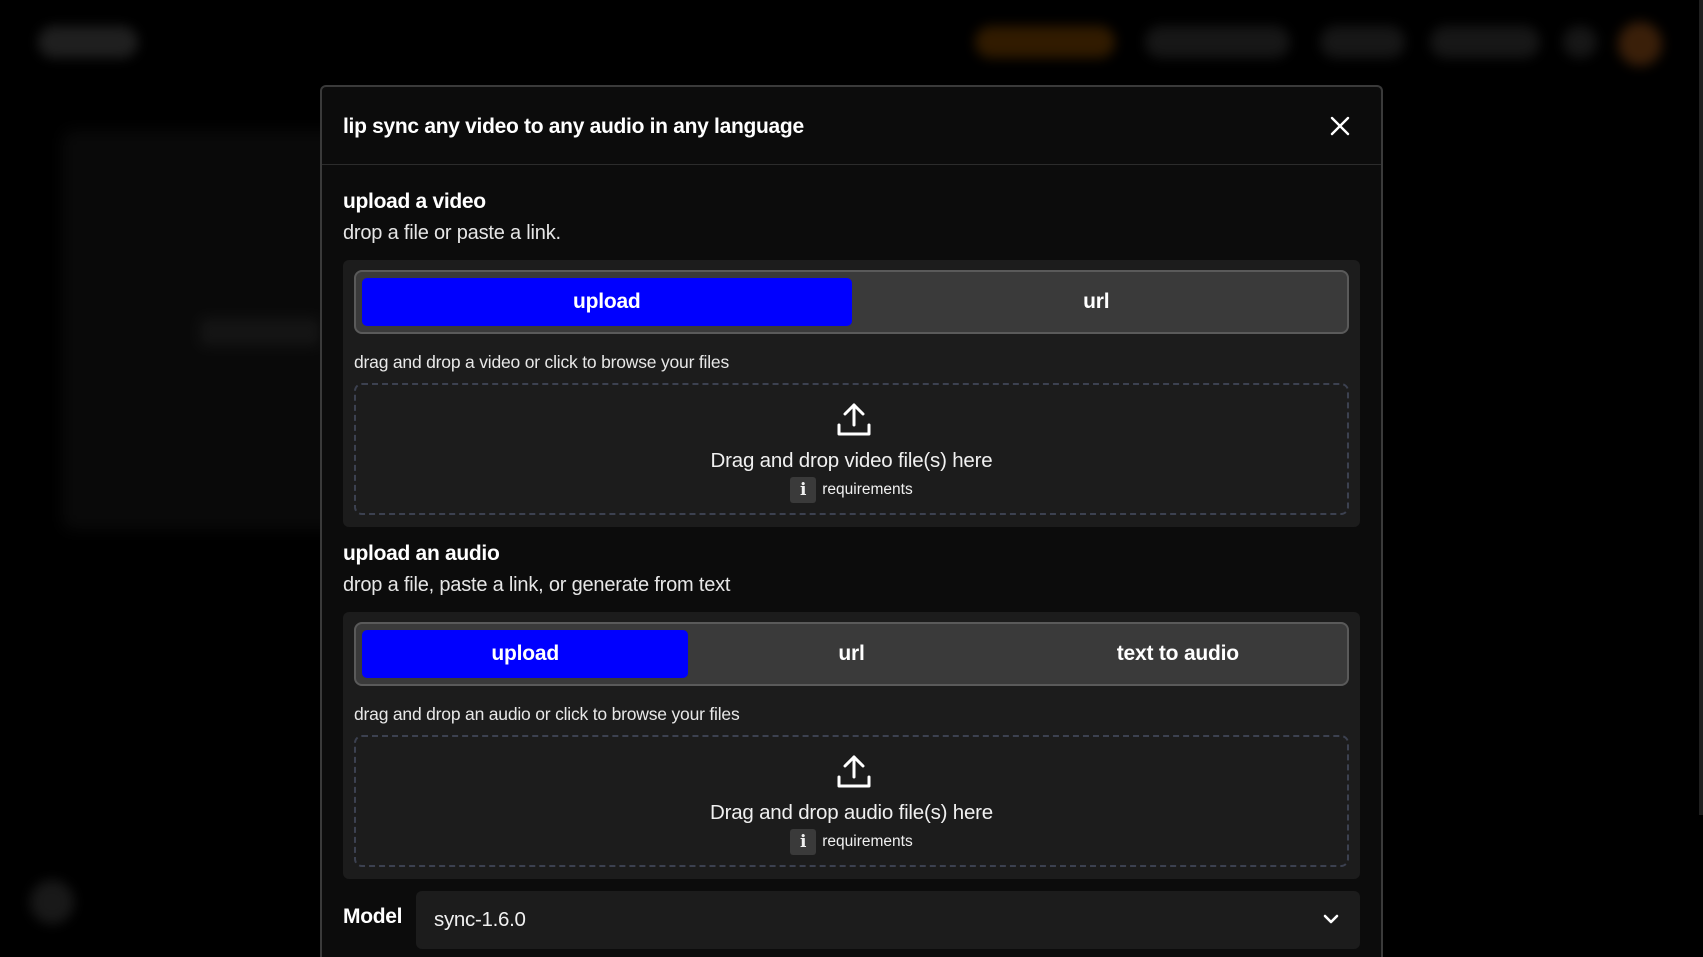 The height and width of the screenshot is (957, 1703). What do you see at coordinates (888, 920) in the screenshot?
I see `model-select: sync-1.6.0` at bounding box center [888, 920].